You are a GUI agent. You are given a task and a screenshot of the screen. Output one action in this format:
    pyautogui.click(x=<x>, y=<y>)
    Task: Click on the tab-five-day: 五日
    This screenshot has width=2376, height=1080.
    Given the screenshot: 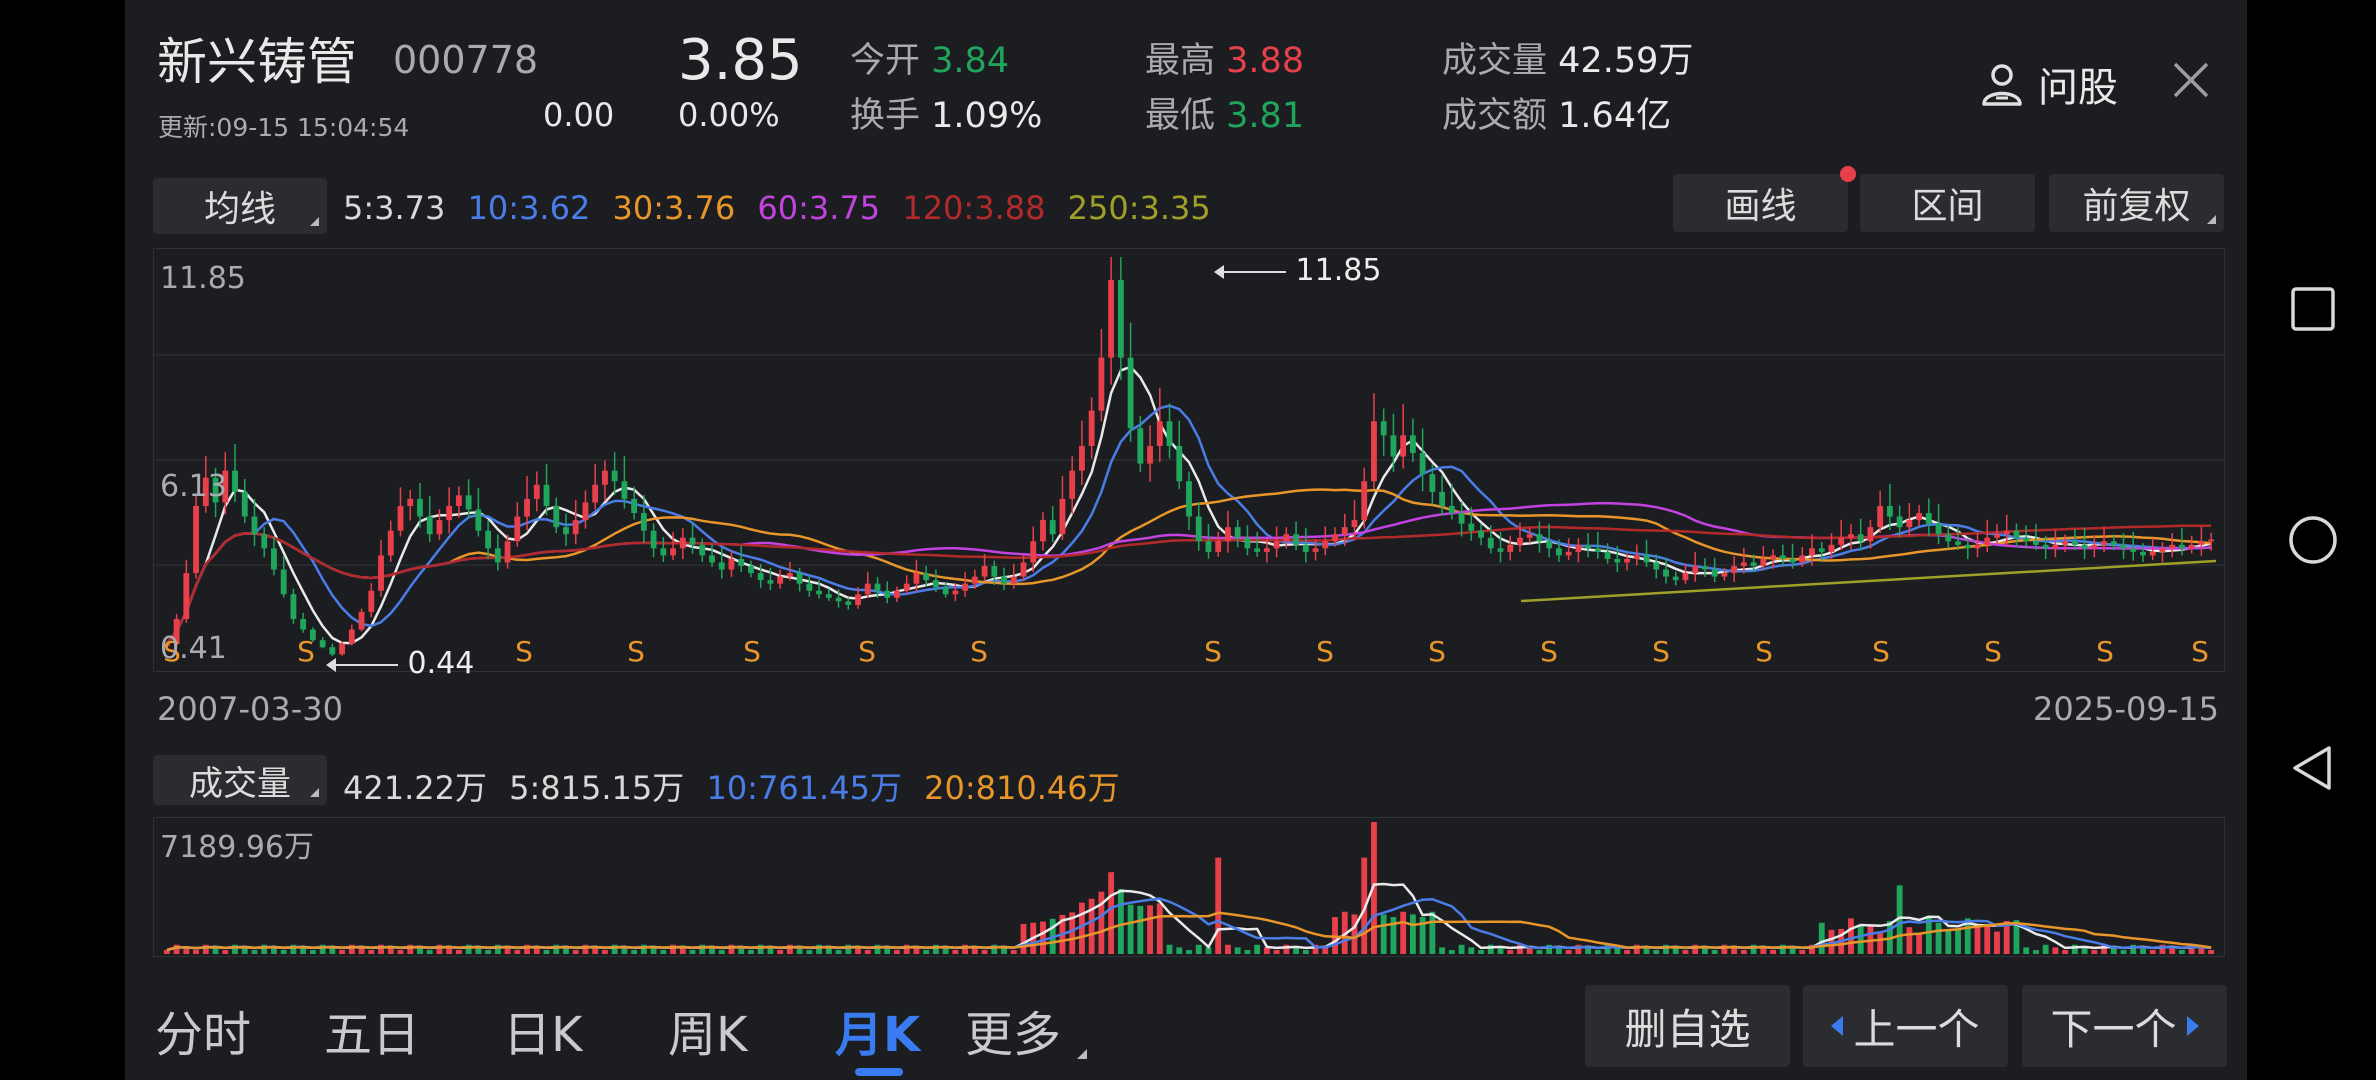 What is the action you would take?
    pyautogui.click(x=372, y=1030)
    